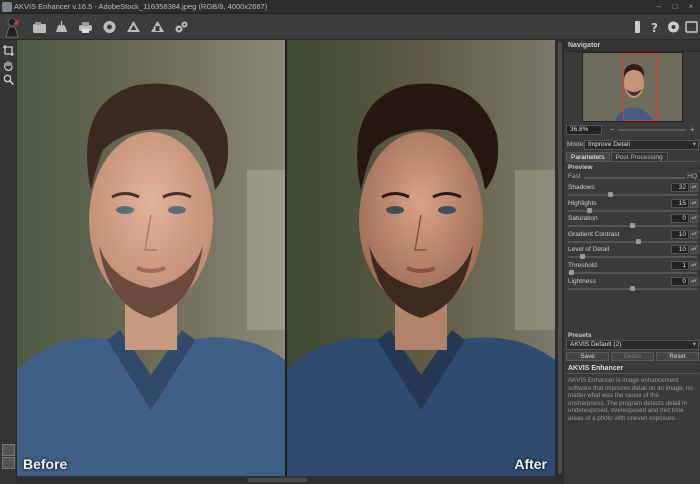 The height and width of the screenshot is (484, 700). What do you see at coordinates (652, 130) in the screenshot?
I see `zoom-slider` at bounding box center [652, 130].